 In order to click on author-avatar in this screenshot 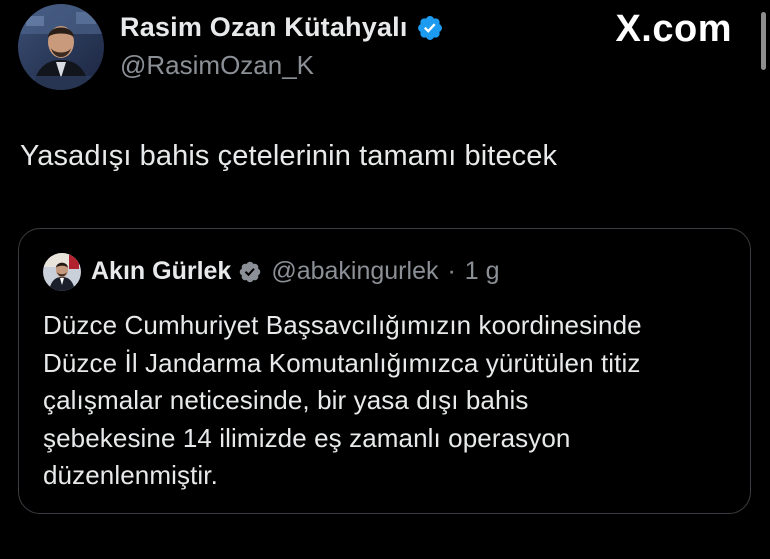, I will do `click(61, 47)`.